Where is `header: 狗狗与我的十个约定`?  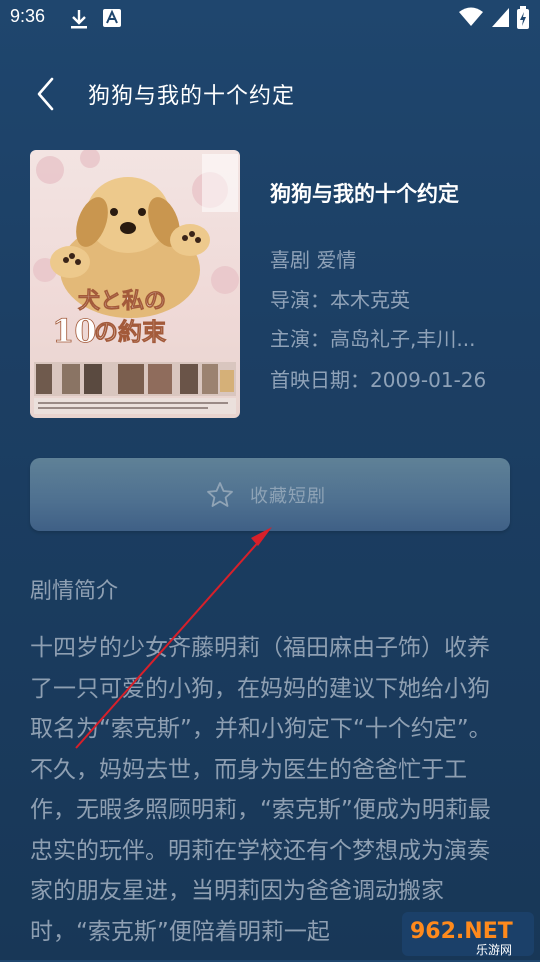
header: 狗狗与我的十个约定 is located at coordinates (270, 94).